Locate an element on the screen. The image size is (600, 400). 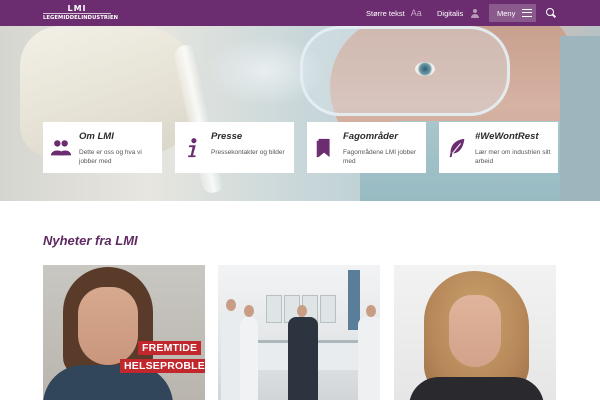
card-description: Dette er oss og hva vi jobber med is located at coordinates (110, 157).